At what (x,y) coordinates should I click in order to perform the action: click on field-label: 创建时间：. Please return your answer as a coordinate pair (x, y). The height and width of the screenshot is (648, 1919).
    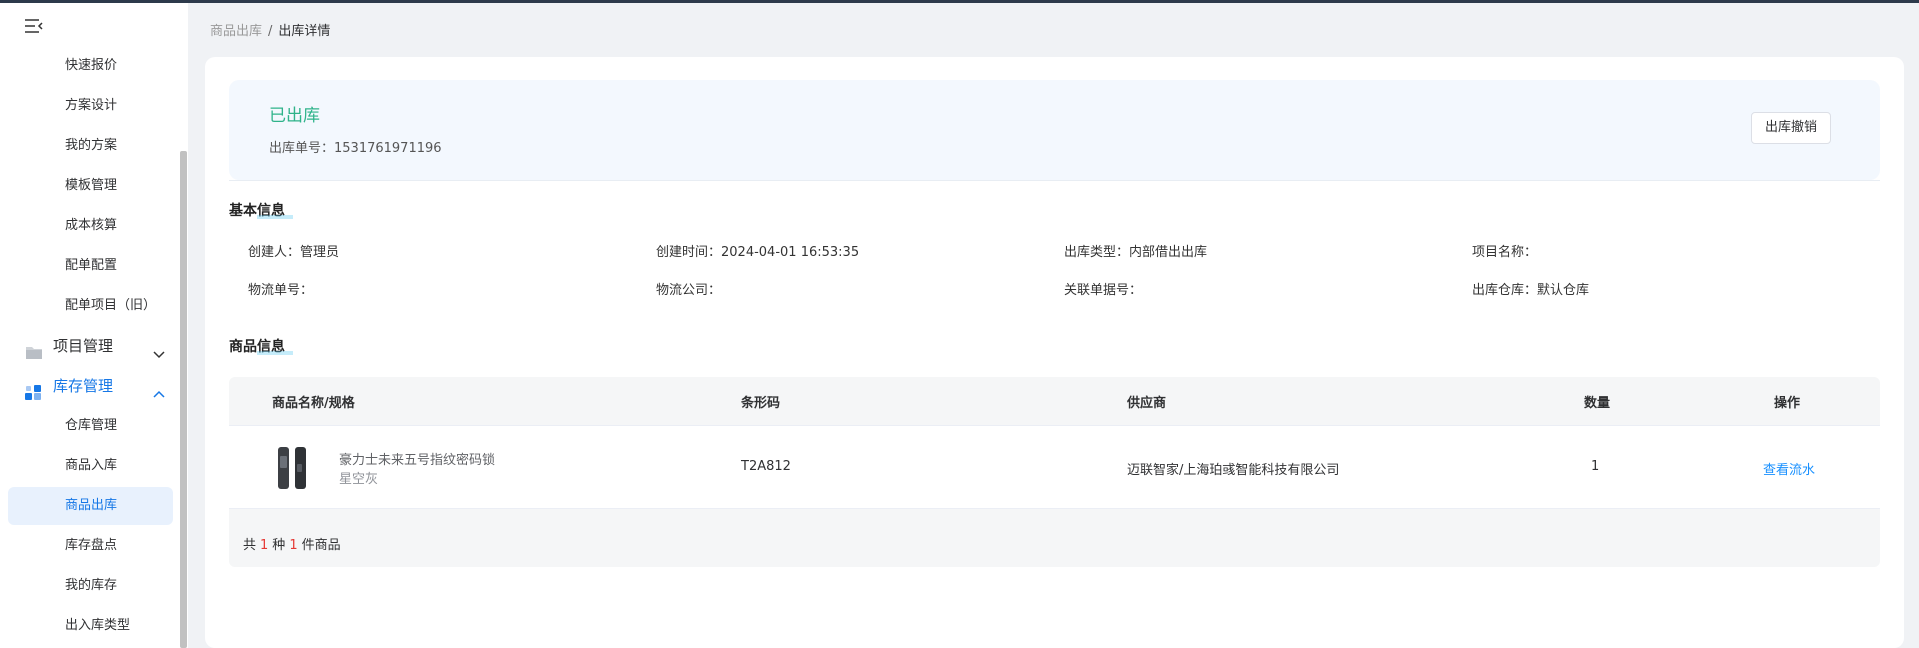
    Looking at the image, I should click on (689, 252).